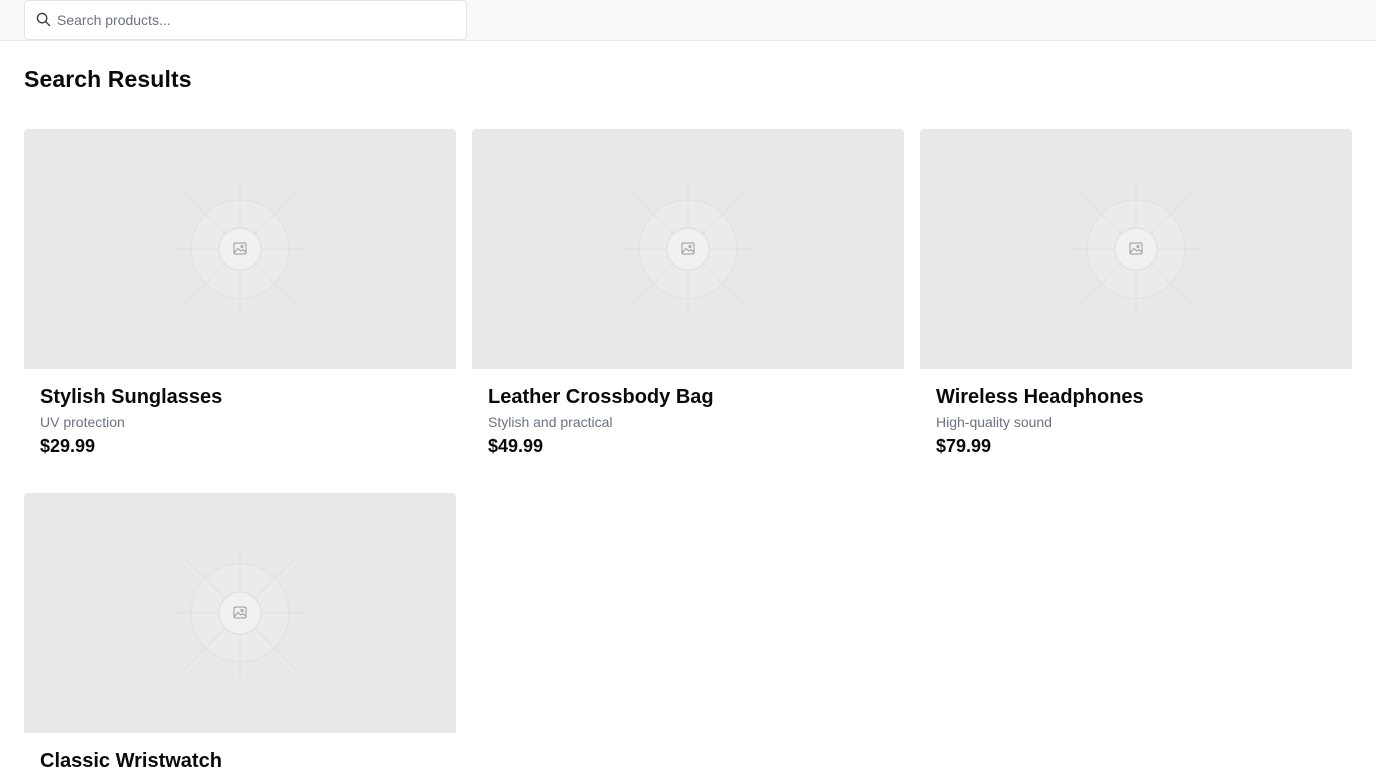  I want to click on product-card: Classic Wristwatch, so click(240, 632).